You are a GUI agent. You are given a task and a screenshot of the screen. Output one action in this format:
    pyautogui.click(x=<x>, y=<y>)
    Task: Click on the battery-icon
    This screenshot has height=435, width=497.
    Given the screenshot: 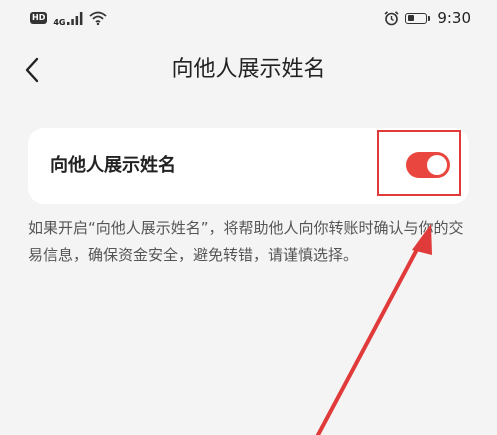 What is the action you would take?
    pyautogui.click(x=418, y=18)
    